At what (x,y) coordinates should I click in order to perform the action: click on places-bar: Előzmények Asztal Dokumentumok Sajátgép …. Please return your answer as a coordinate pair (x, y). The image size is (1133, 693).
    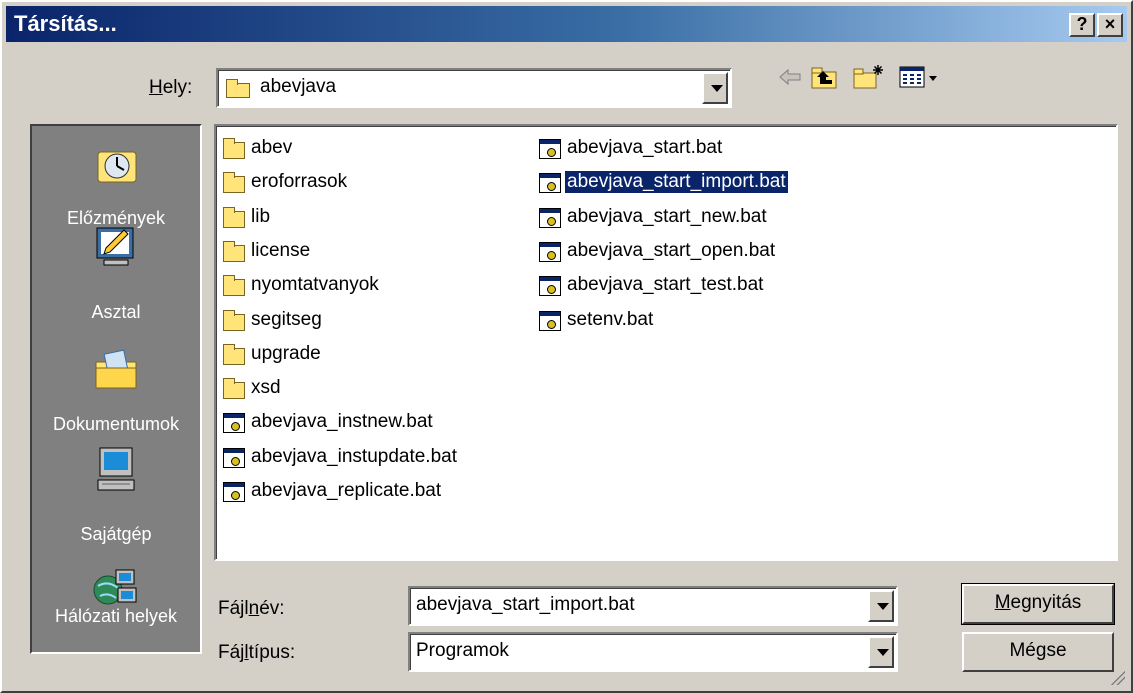
    Looking at the image, I should click on (116, 389).